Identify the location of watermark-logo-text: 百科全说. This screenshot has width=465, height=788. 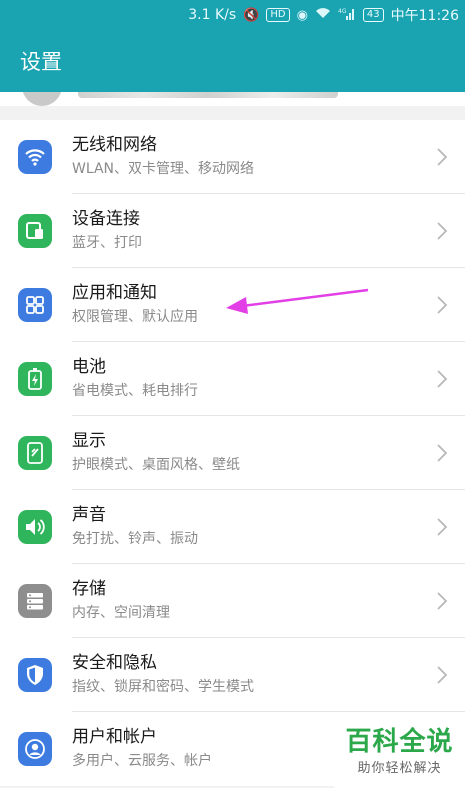
(399, 742).